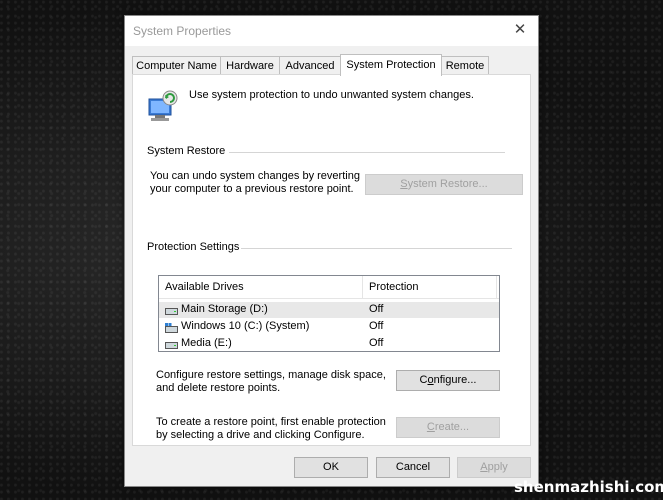 This screenshot has width=663, height=500. I want to click on apply-button: Apply, so click(494, 467).